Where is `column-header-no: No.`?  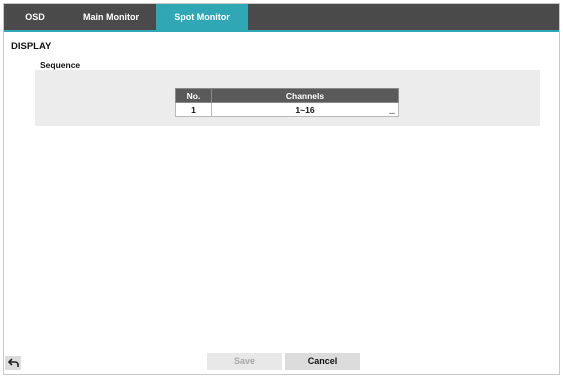 column-header-no: No. is located at coordinates (193, 95).